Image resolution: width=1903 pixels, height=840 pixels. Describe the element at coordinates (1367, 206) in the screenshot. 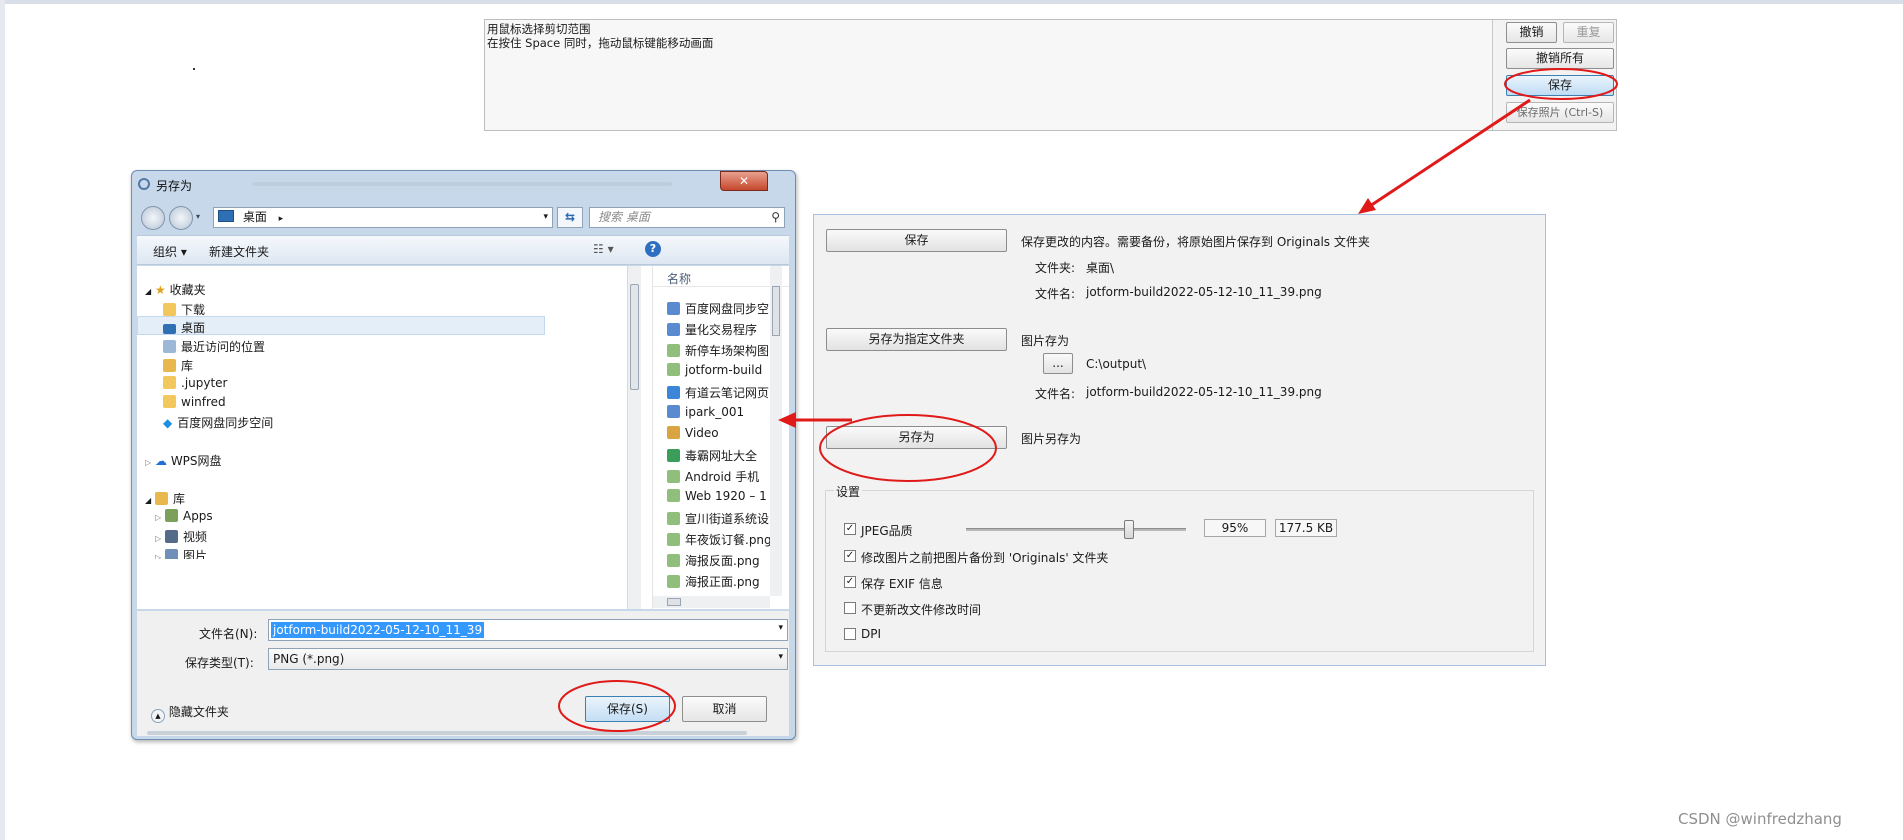

I see `arrow-to-options-head` at that location.